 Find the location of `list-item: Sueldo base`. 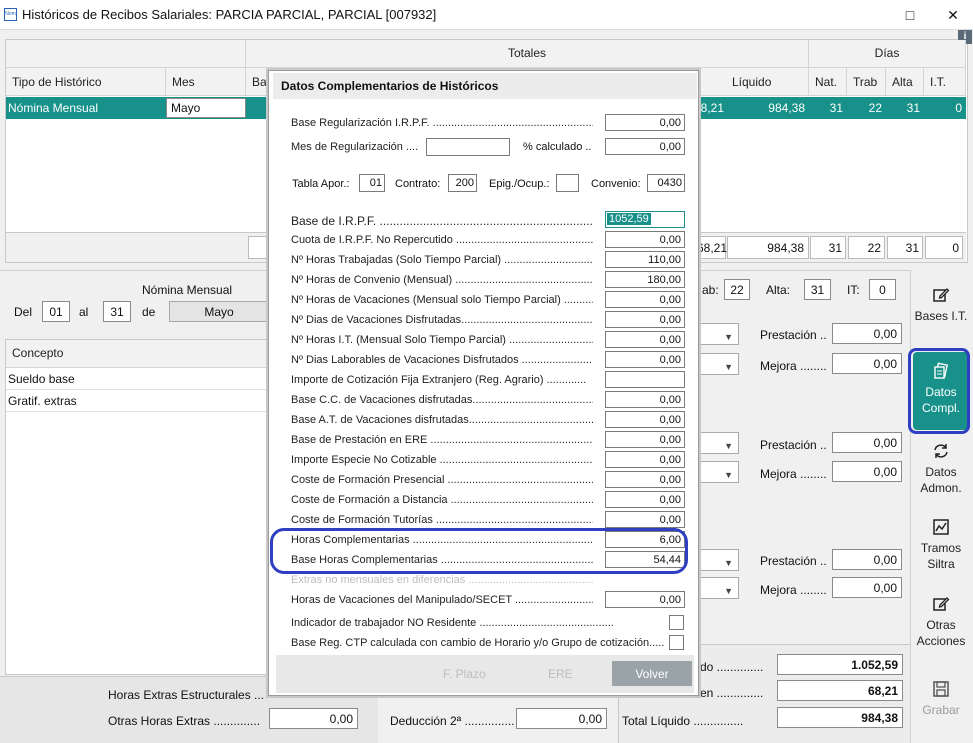

list-item: Sueldo base is located at coordinates (137, 379).